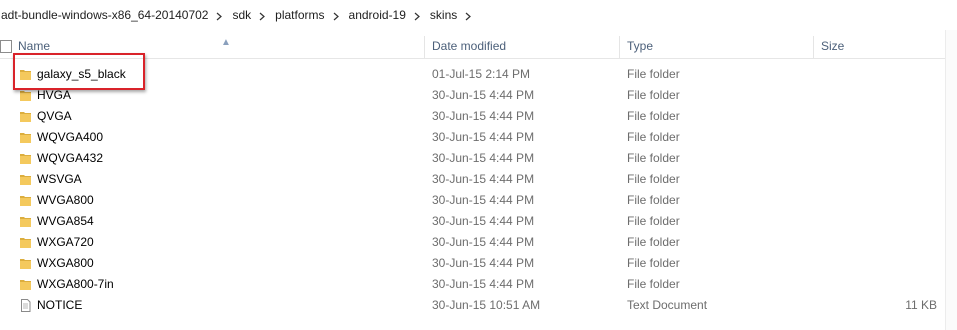 The height and width of the screenshot is (330, 957). I want to click on column-header-row: Name ▲ Date modified Type Size, so click(478, 46).